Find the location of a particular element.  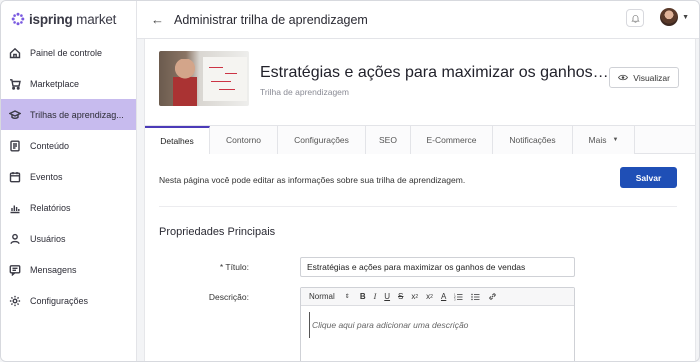

sidebar-item-label: Usuários is located at coordinates (48, 238).